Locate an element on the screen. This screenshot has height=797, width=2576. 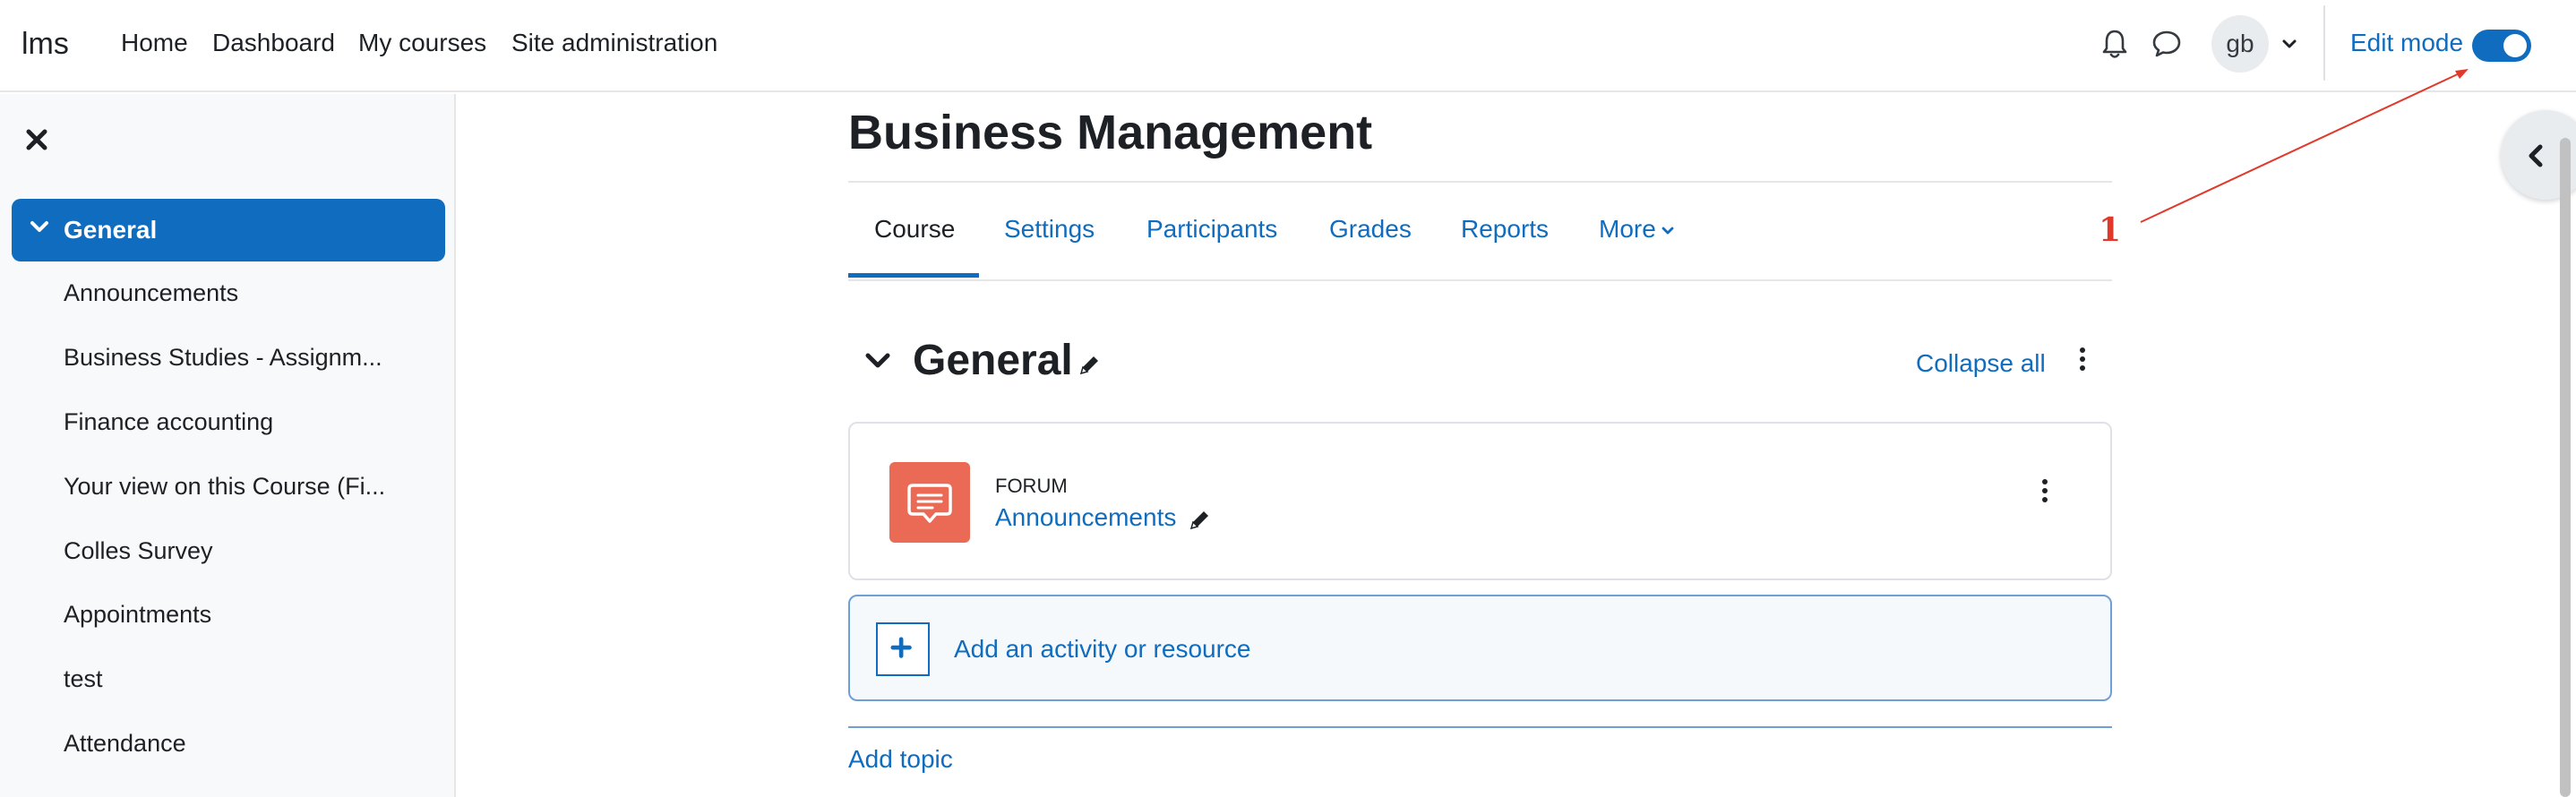
forum-icon is located at coordinates (929, 502).